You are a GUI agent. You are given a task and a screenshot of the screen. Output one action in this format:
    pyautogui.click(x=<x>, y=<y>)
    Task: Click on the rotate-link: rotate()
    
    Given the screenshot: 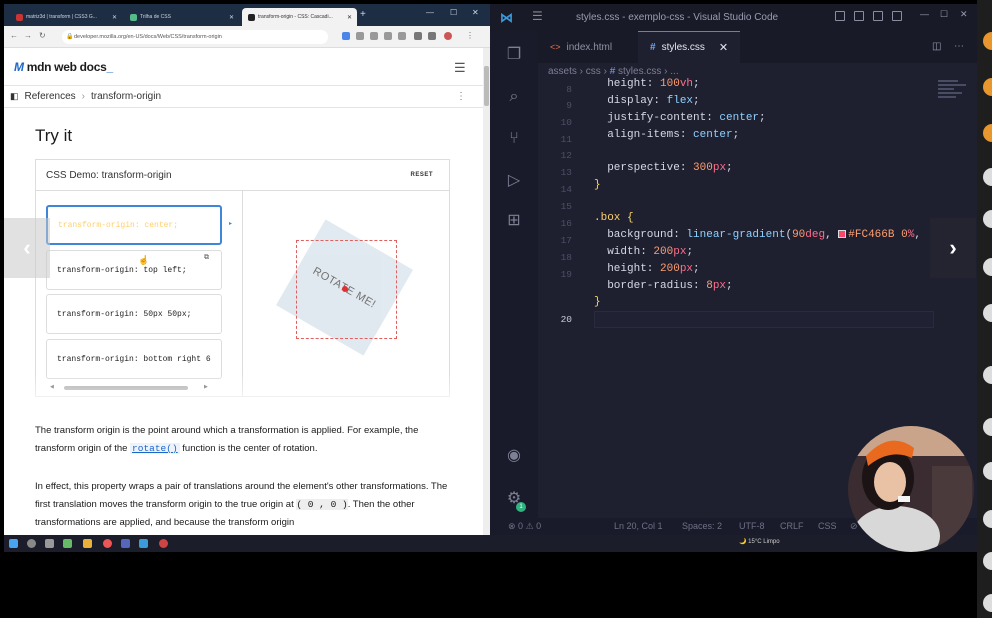 What is the action you would take?
    pyautogui.click(x=155, y=448)
    